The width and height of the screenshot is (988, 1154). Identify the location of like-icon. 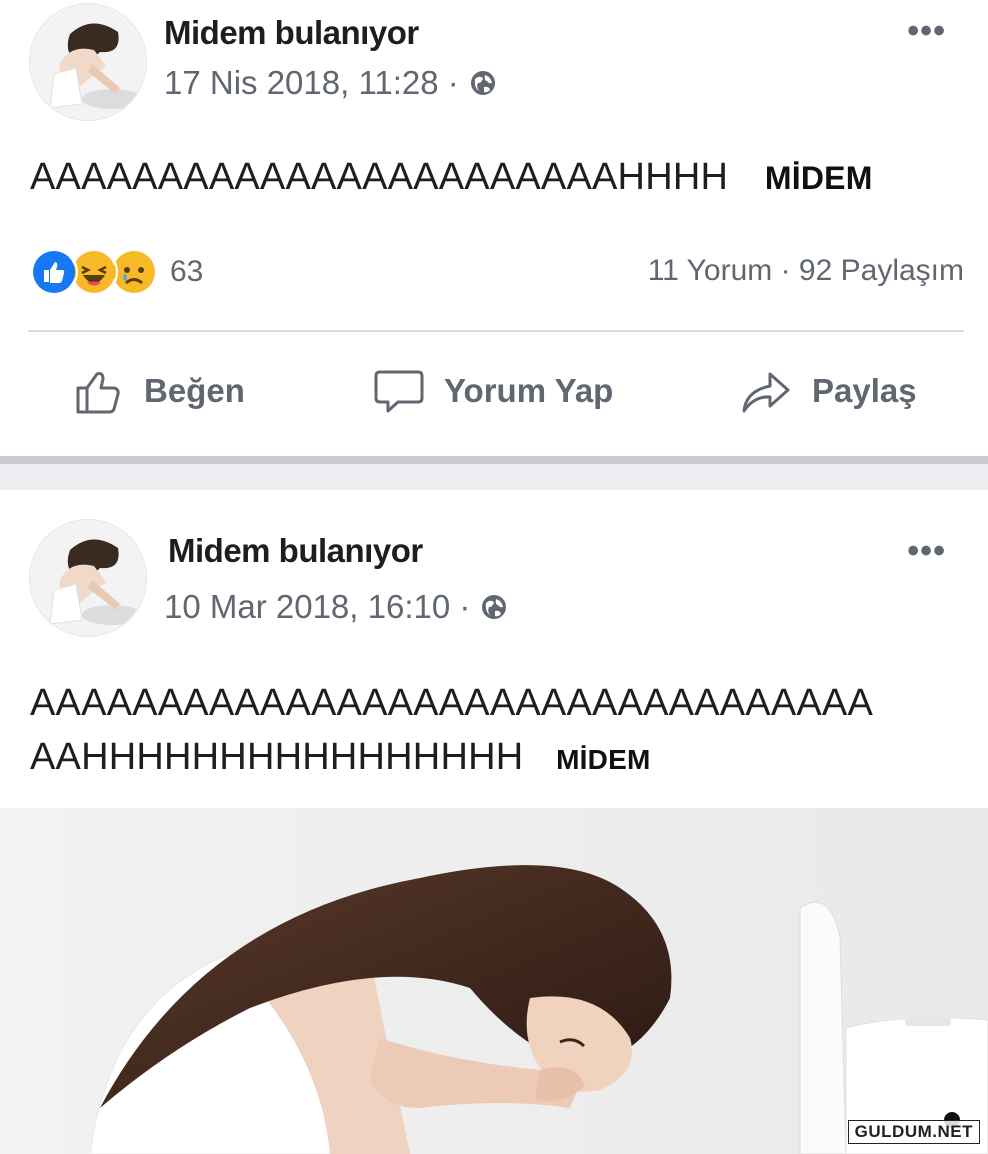
(54, 272).